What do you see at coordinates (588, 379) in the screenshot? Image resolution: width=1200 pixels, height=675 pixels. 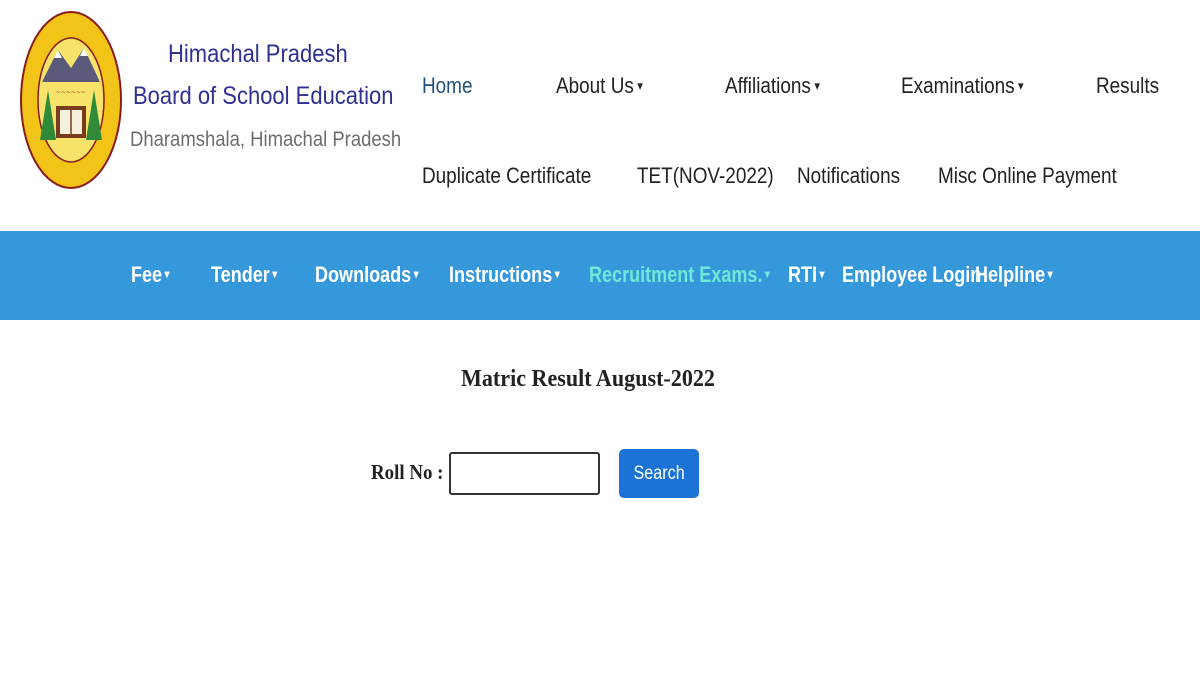 I see `page-title: Matric Result August-2022` at bounding box center [588, 379].